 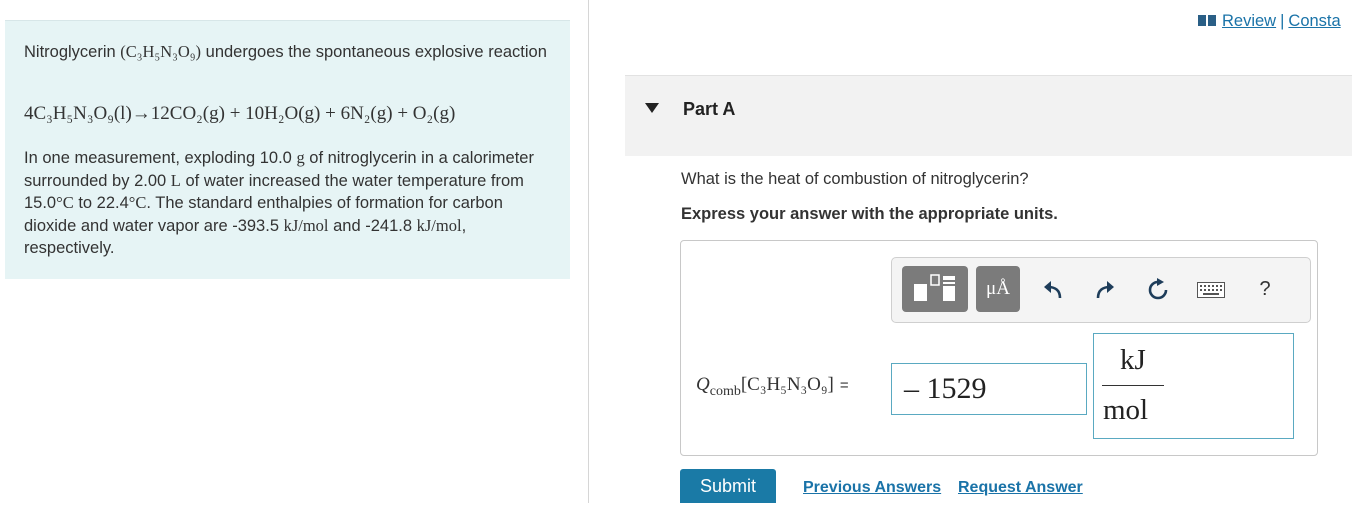 What do you see at coordinates (1020, 488) in the screenshot?
I see `request-answer-link: Request Answer` at bounding box center [1020, 488].